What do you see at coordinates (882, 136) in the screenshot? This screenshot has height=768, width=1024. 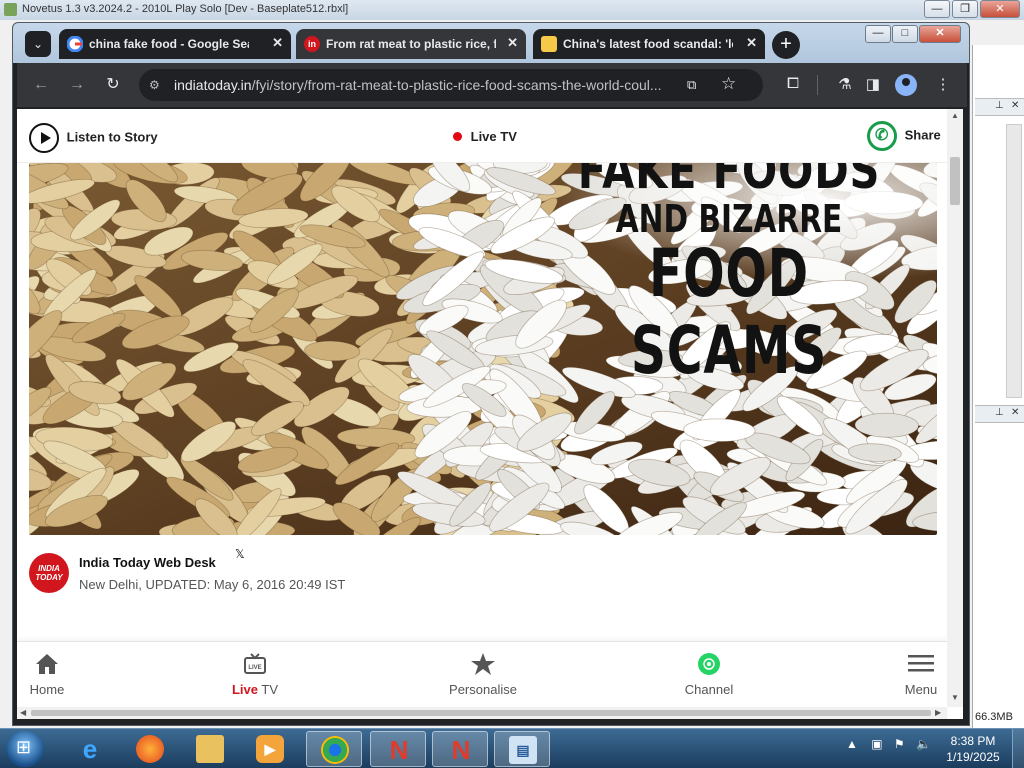 I see `whatsapp-icon` at bounding box center [882, 136].